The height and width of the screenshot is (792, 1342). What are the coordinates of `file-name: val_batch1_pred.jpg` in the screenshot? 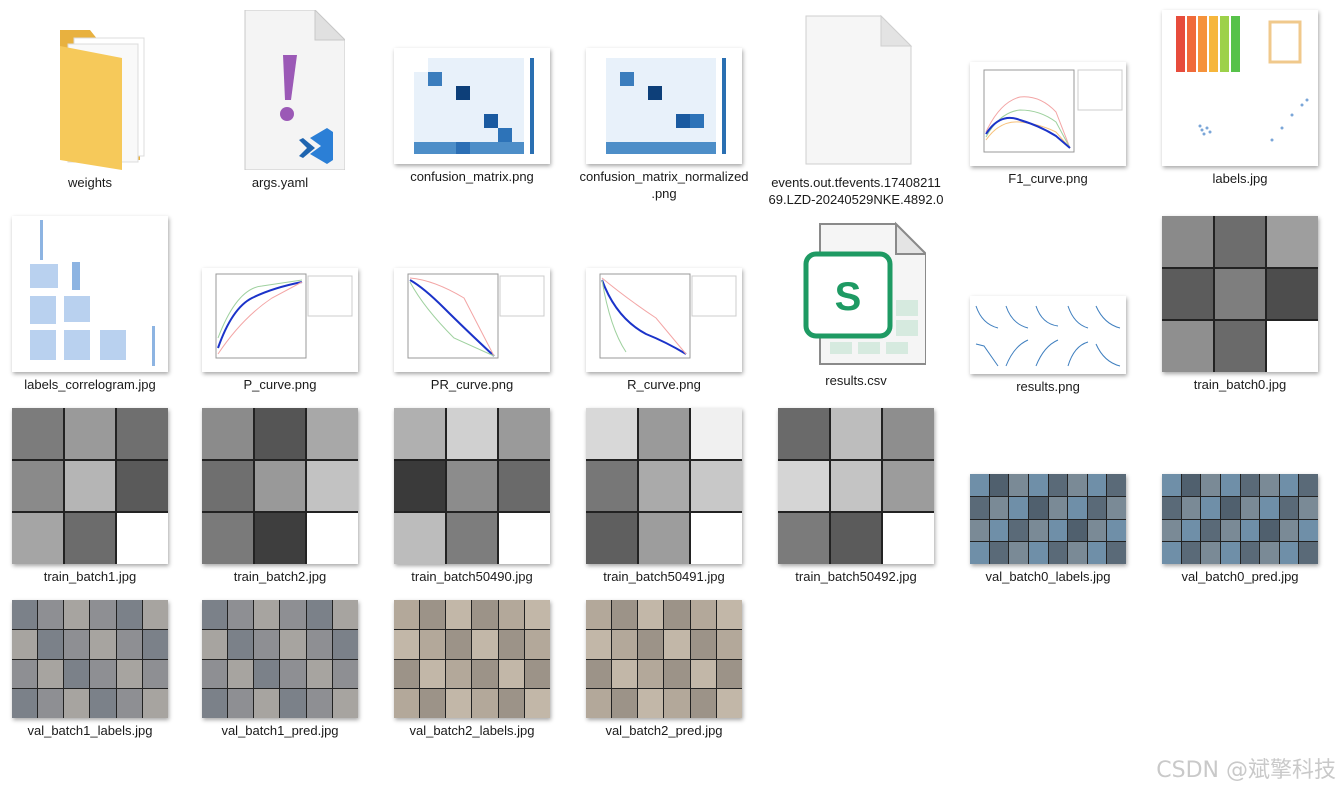 It's located at (280, 730).